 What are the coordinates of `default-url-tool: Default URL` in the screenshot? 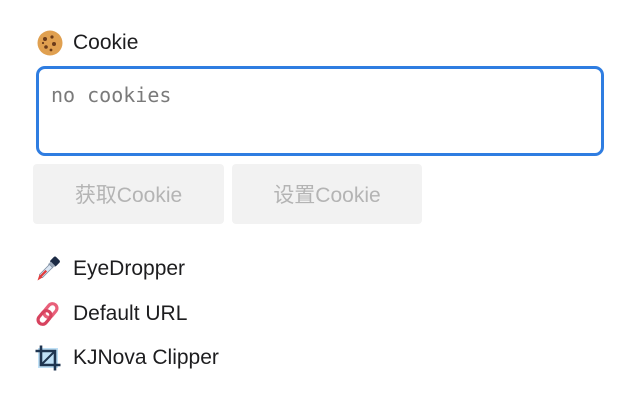 It's located at (110, 314).